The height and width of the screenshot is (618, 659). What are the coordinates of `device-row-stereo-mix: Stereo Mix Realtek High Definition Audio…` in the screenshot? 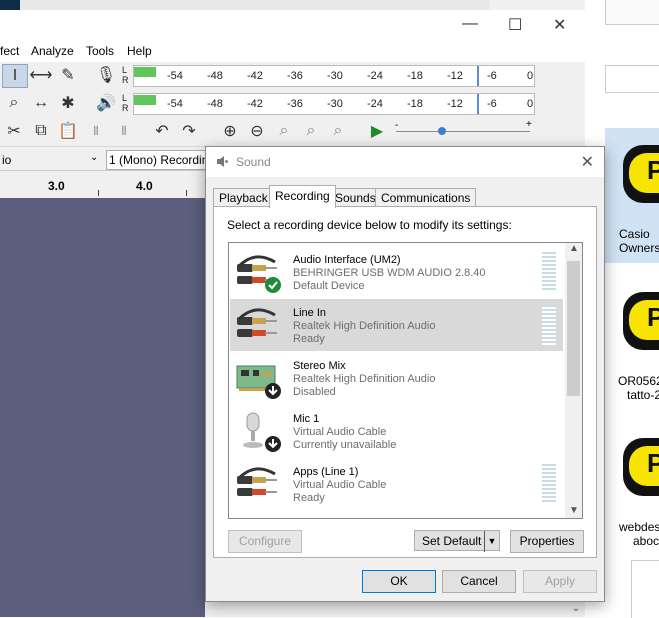 It's located at (396, 378).